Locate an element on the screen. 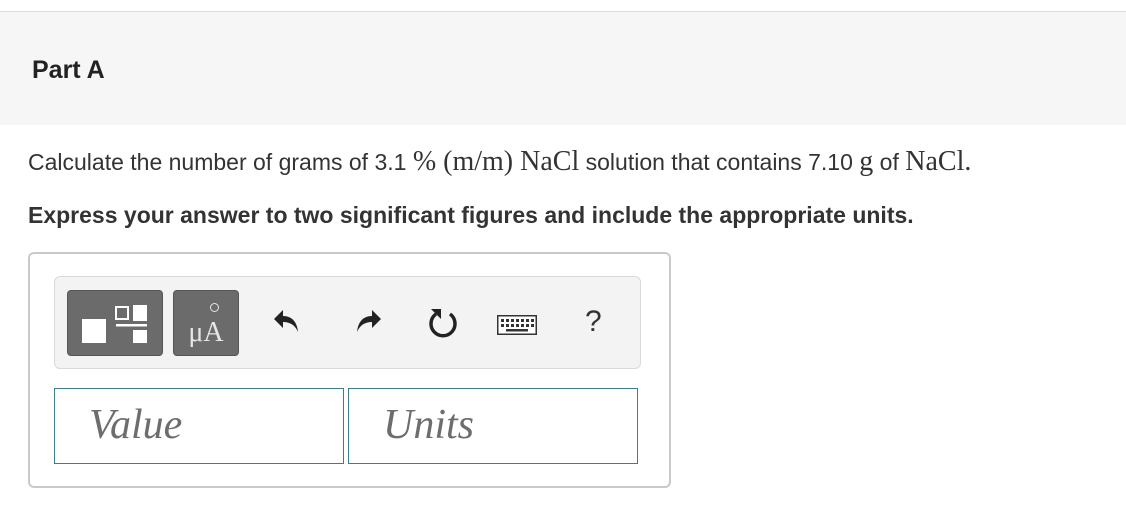 Image resolution: width=1126 pixels, height=506 pixels. templates-button is located at coordinates (115, 323).